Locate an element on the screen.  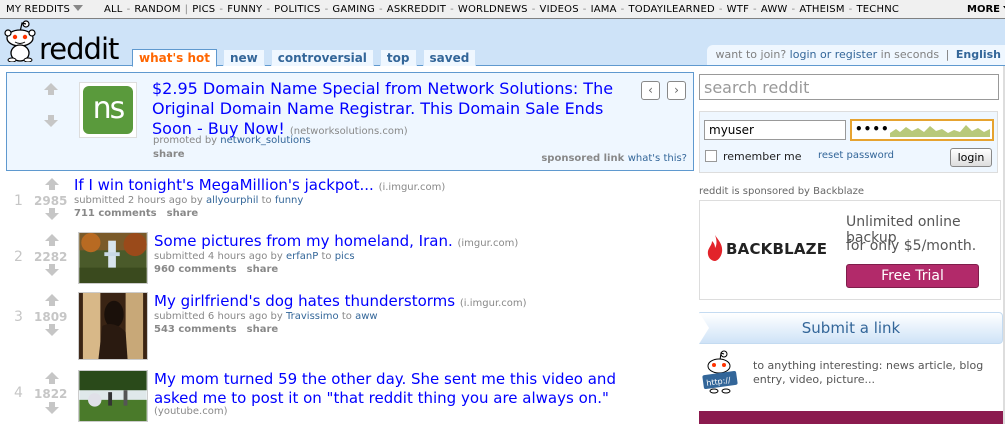
my-subreddits-label: MY REDDITS is located at coordinates (38, 9).